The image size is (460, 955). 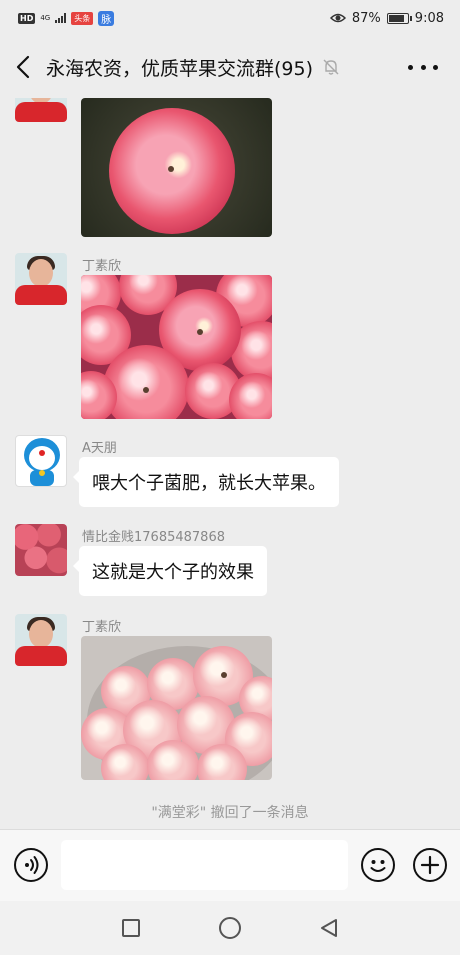 What do you see at coordinates (131, 928) in the screenshot?
I see `recents-icon` at bounding box center [131, 928].